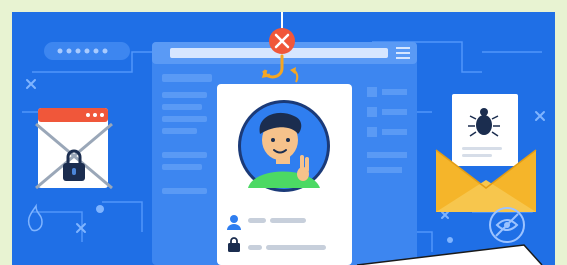 The width and height of the screenshot is (567, 265). What do you see at coordinates (507, 225) in the screenshot?
I see `blocked-eye-icon` at bounding box center [507, 225].